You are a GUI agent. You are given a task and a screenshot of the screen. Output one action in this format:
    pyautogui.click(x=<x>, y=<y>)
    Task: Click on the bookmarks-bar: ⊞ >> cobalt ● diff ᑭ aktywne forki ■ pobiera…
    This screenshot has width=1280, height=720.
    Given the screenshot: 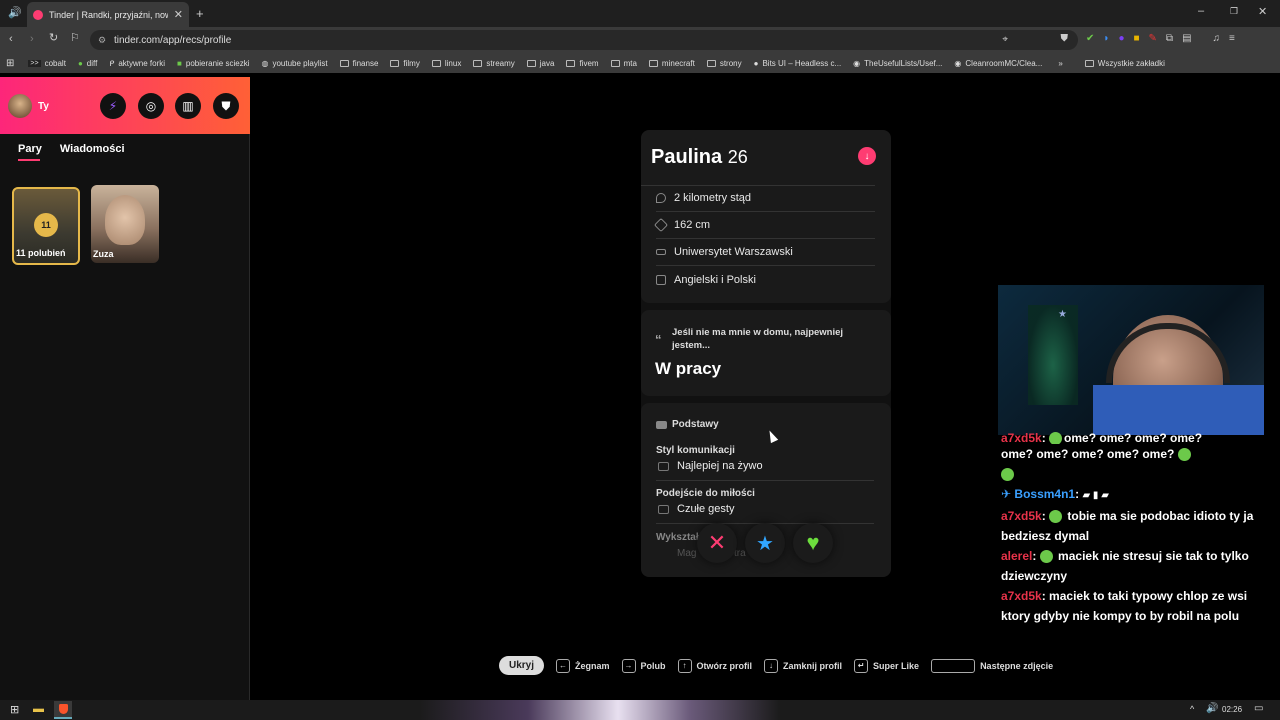 What is the action you would take?
    pyautogui.click(x=640, y=63)
    